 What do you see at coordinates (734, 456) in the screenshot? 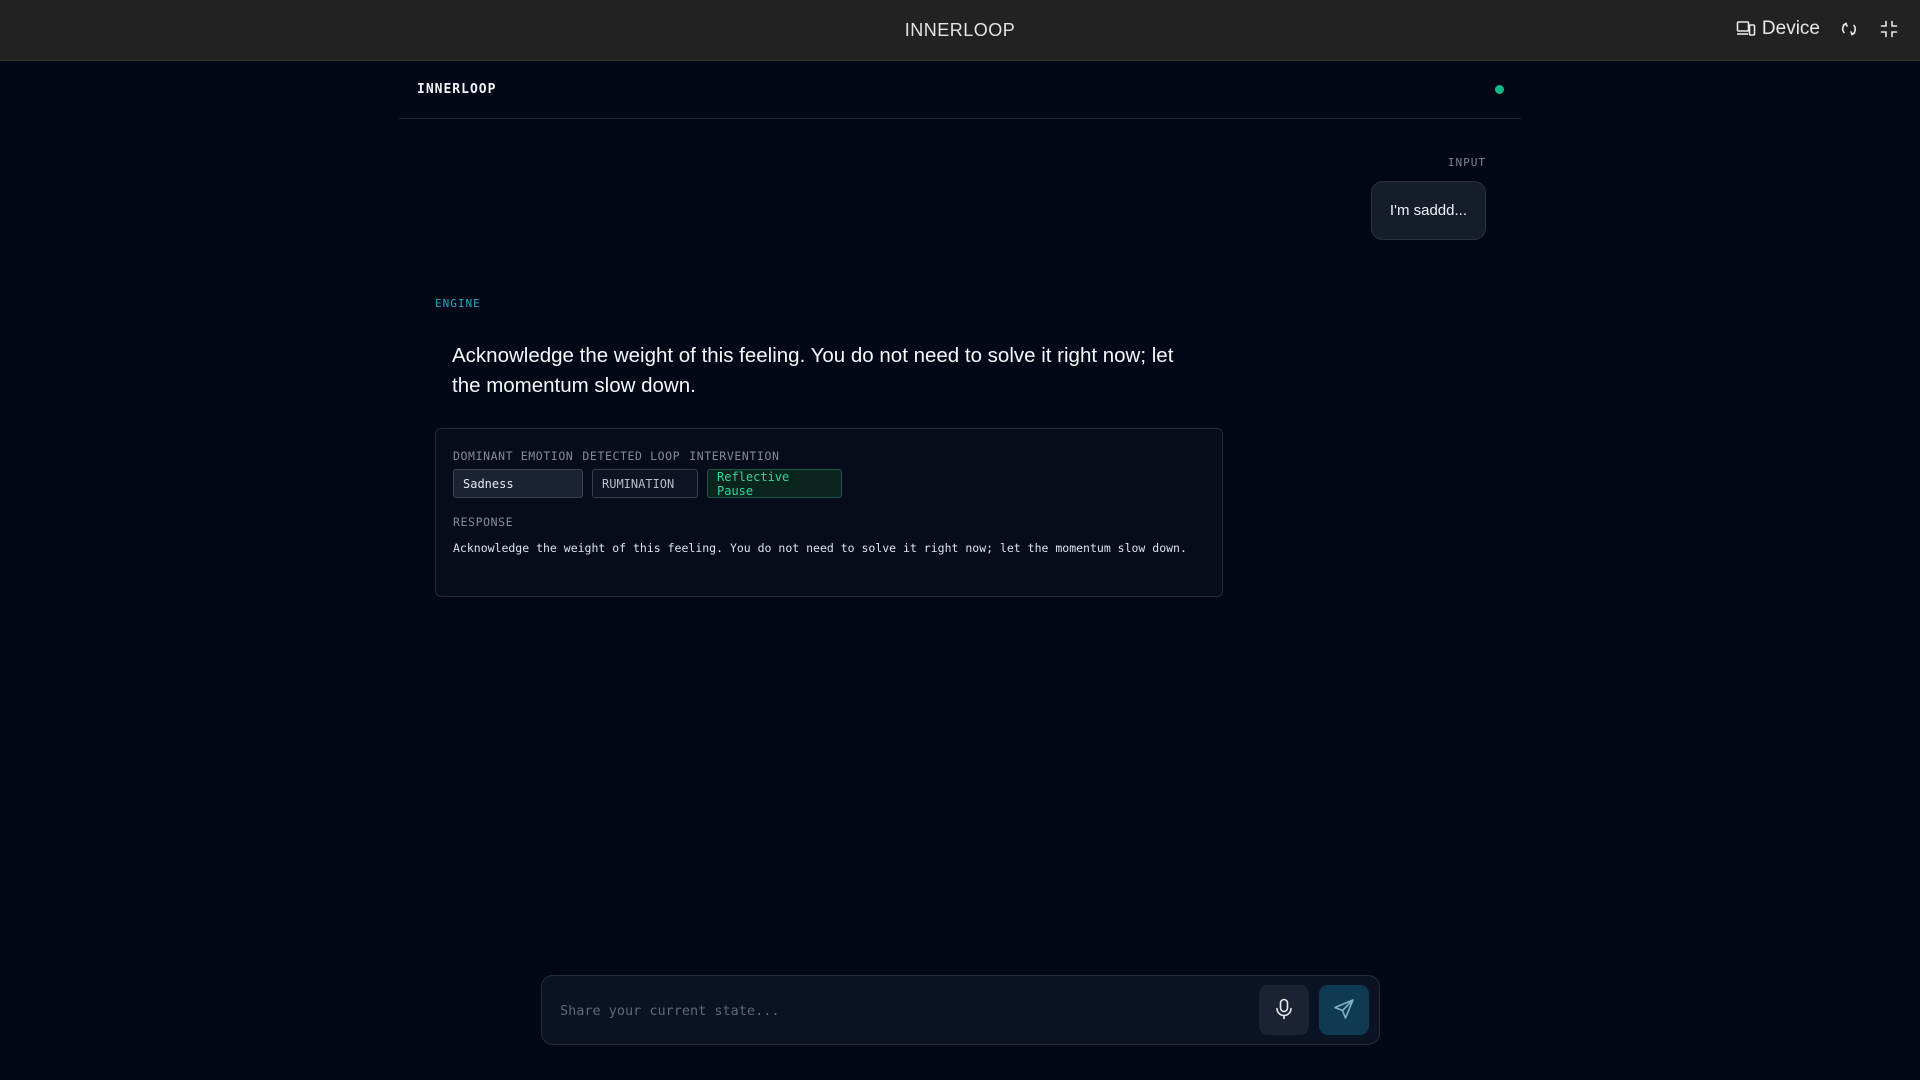
I see `intervention-label: INTERVENTION` at bounding box center [734, 456].